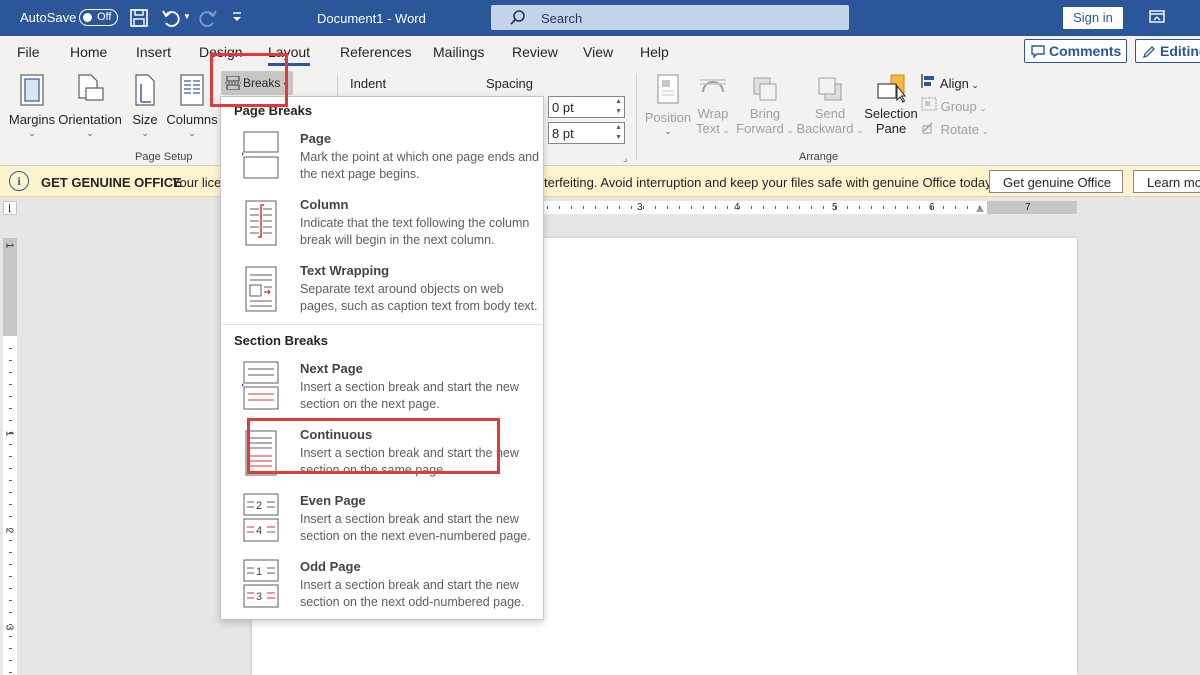 The height and width of the screenshot is (675, 1200). Describe the element at coordinates (950, 82) in the screenshot. I see `align-button: Align ⌄` at that location.